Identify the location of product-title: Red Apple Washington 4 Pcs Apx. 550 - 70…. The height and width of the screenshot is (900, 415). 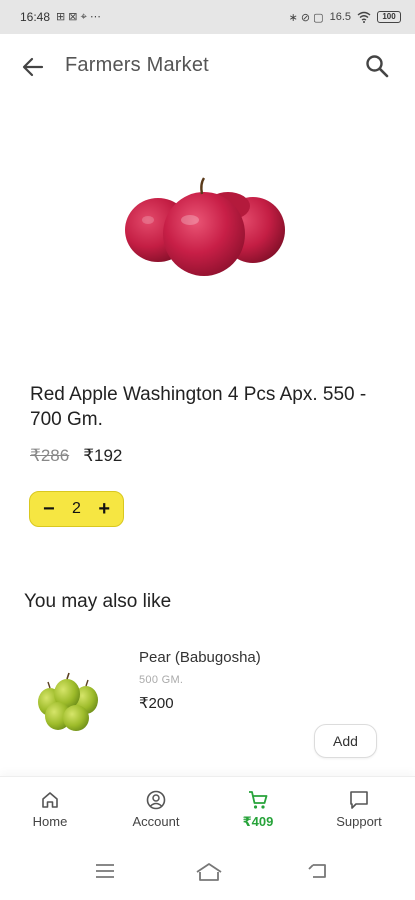
(198, 407).